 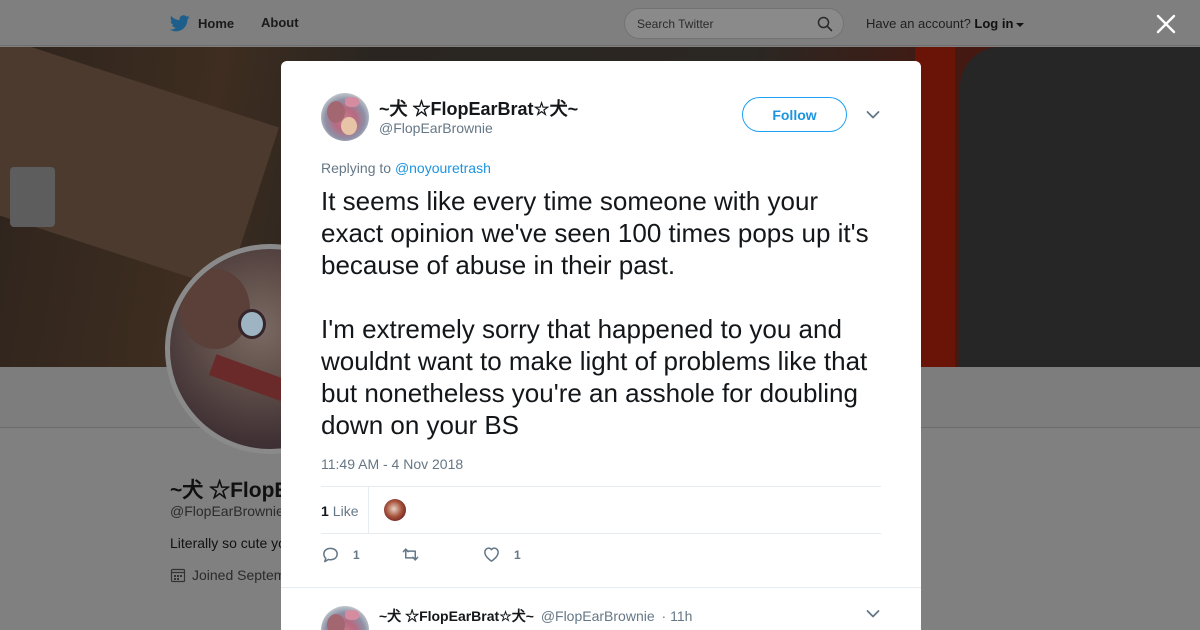 What do you see at coordinates (918, 23) in the screenshot?
I see `have-account-text: Have an account?` at bounding box center [918, 23].